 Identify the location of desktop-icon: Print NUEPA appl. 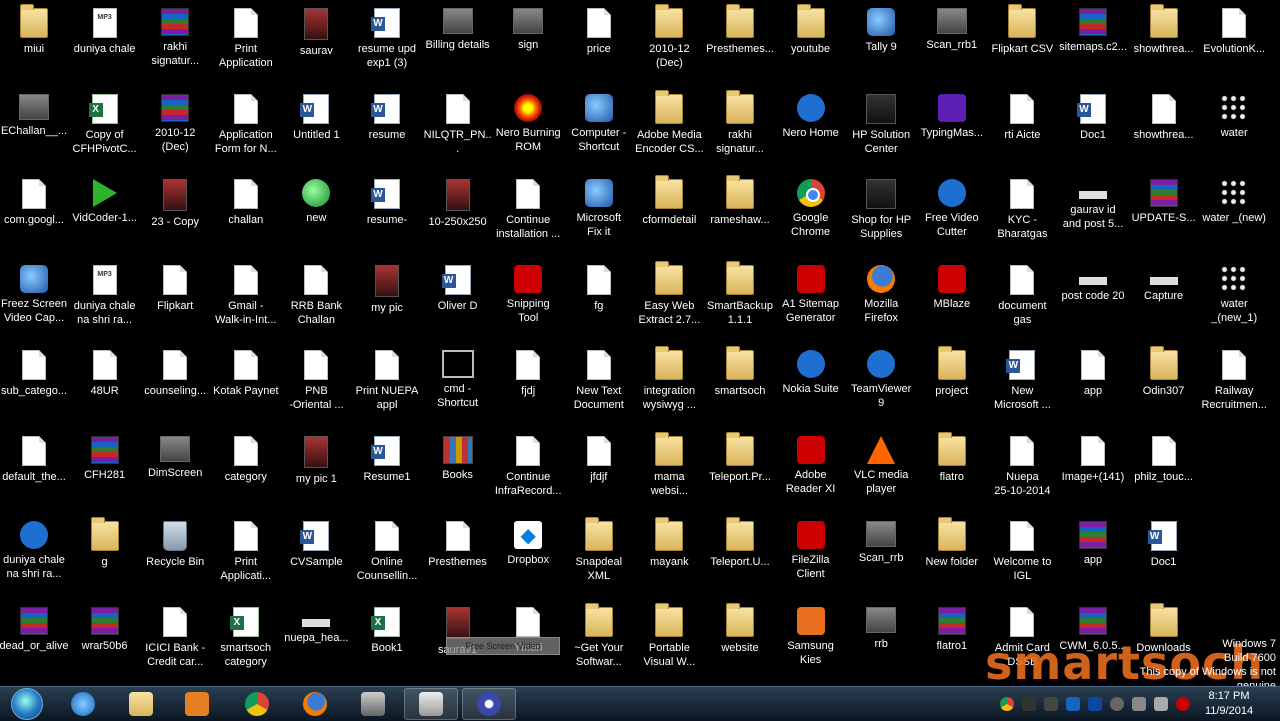
(387, 388).